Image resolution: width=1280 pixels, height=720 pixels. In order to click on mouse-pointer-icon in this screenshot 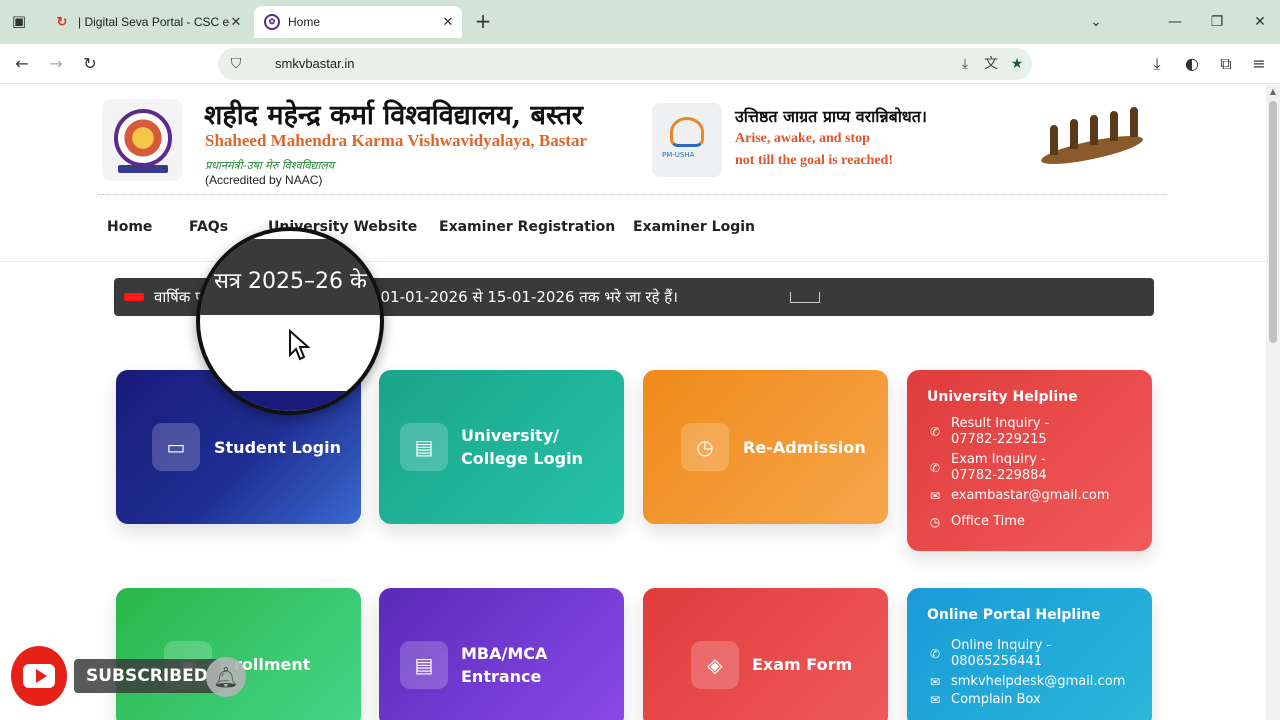, I will do `click(300, 345)`.